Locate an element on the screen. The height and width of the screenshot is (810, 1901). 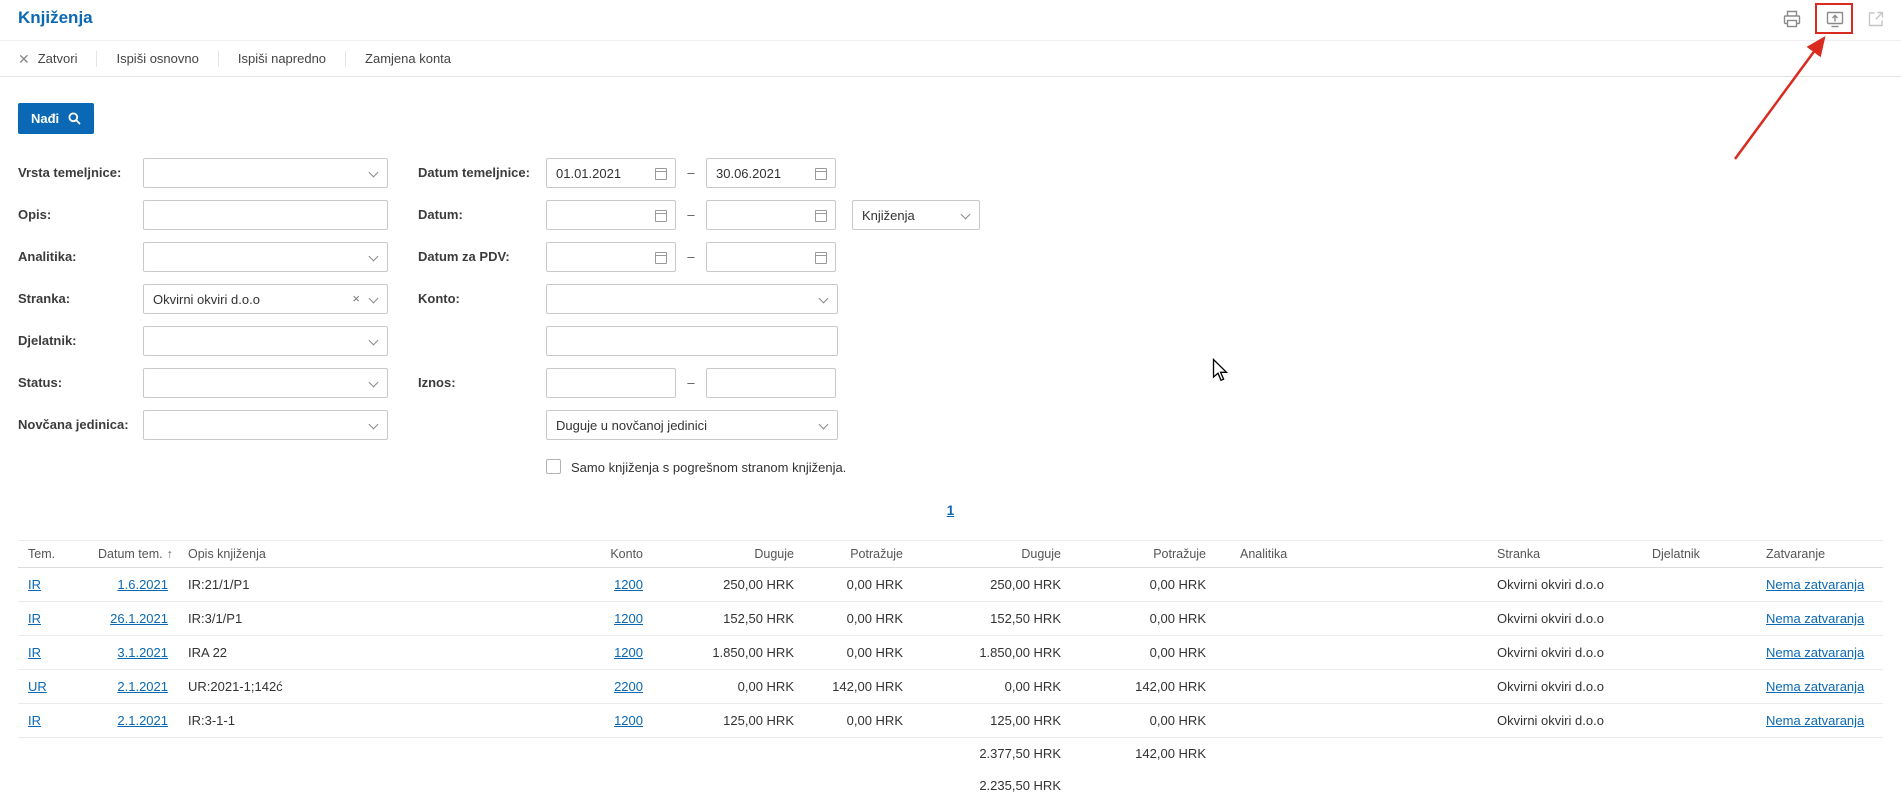
iznos-mode-select: Duguje u novčanoj jedinici is located at coordinates (692, 425).